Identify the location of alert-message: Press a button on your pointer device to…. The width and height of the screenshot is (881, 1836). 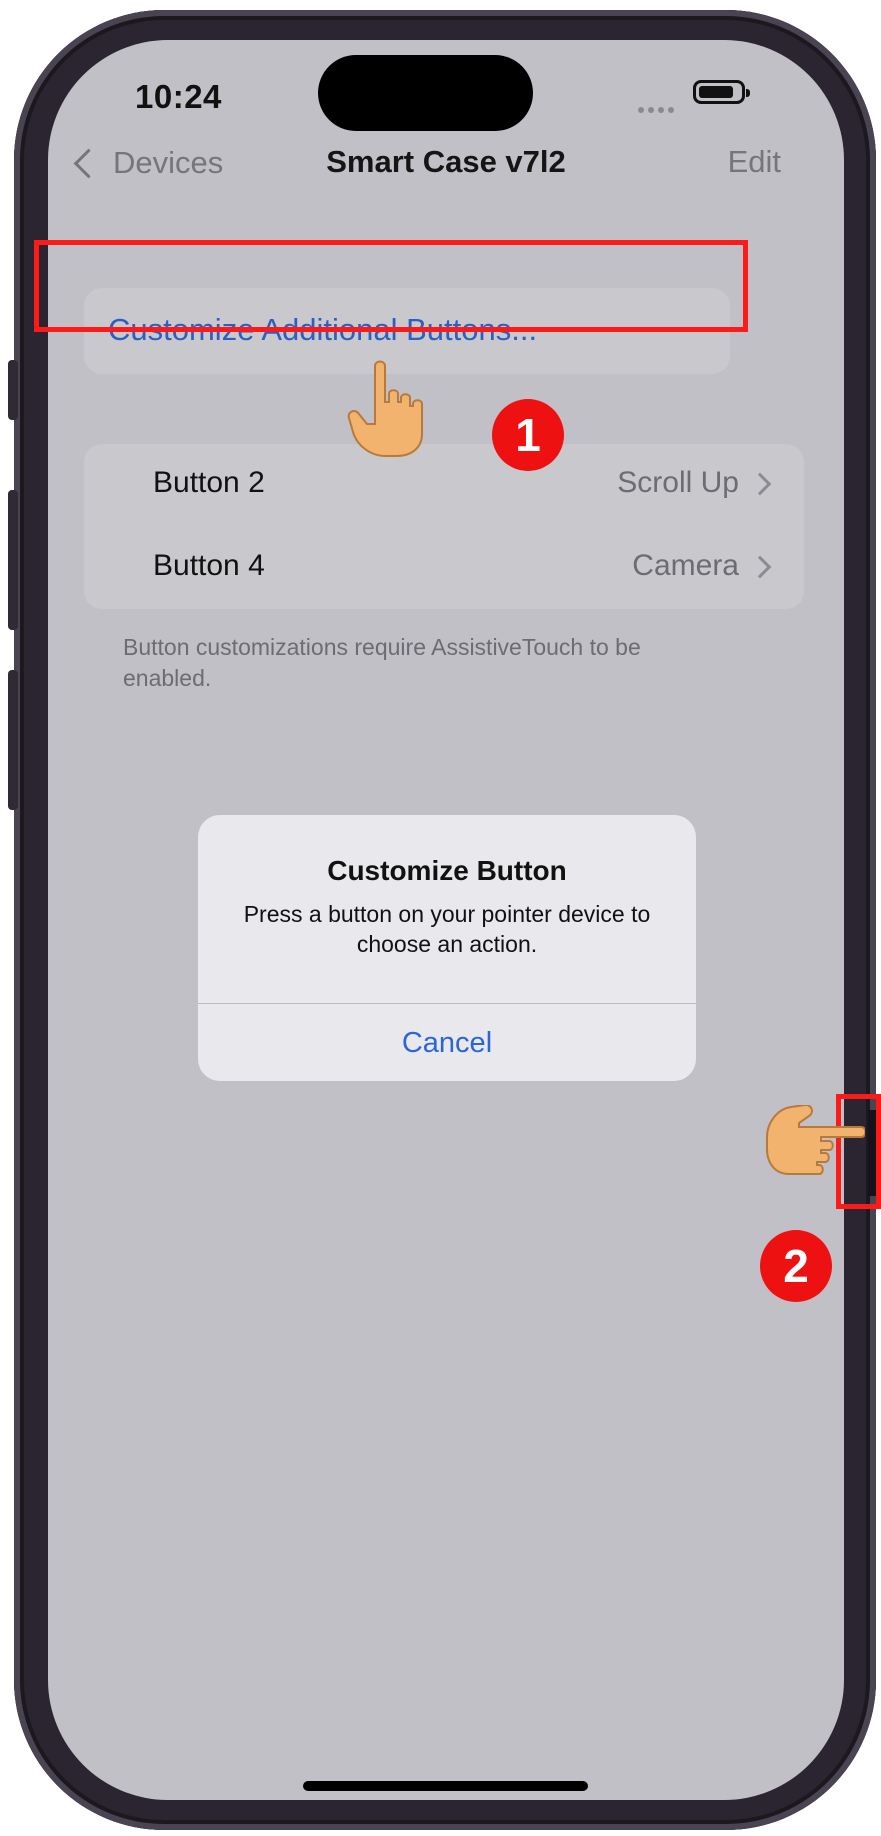
(447, 929).